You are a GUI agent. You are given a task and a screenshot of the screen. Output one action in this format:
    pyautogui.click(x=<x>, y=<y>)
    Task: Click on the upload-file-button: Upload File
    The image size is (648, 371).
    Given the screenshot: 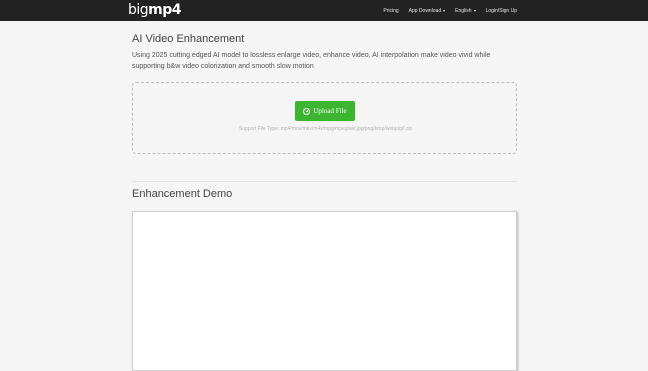 What is the action you would take?
    pyautogui.click(x=325, y=111)
    